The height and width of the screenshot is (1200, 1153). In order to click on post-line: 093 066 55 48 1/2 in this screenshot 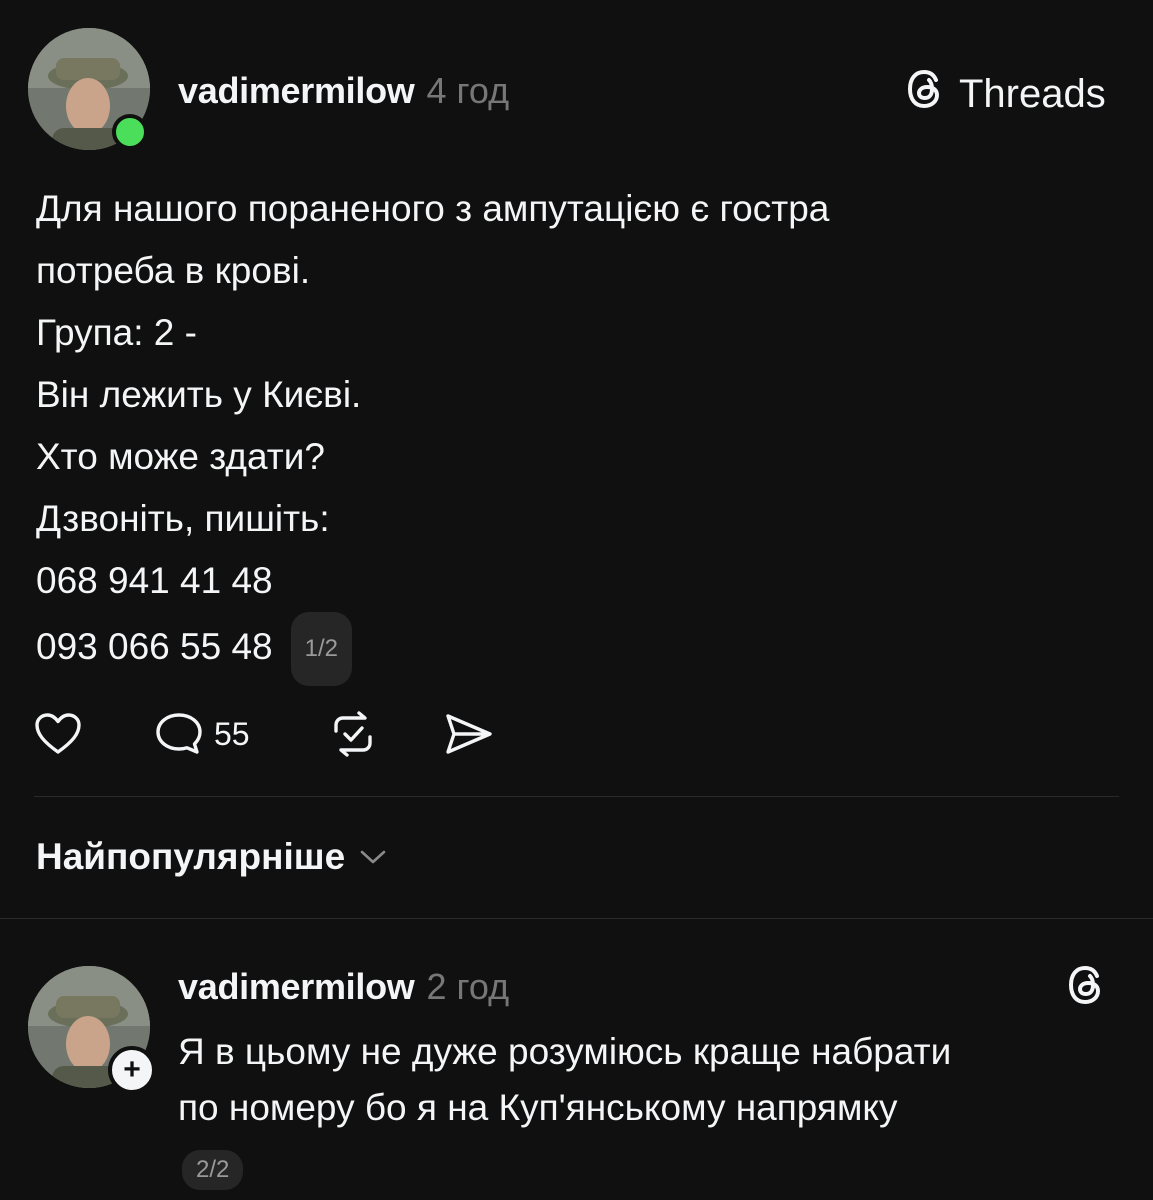, I will do `click(432, 649)`.